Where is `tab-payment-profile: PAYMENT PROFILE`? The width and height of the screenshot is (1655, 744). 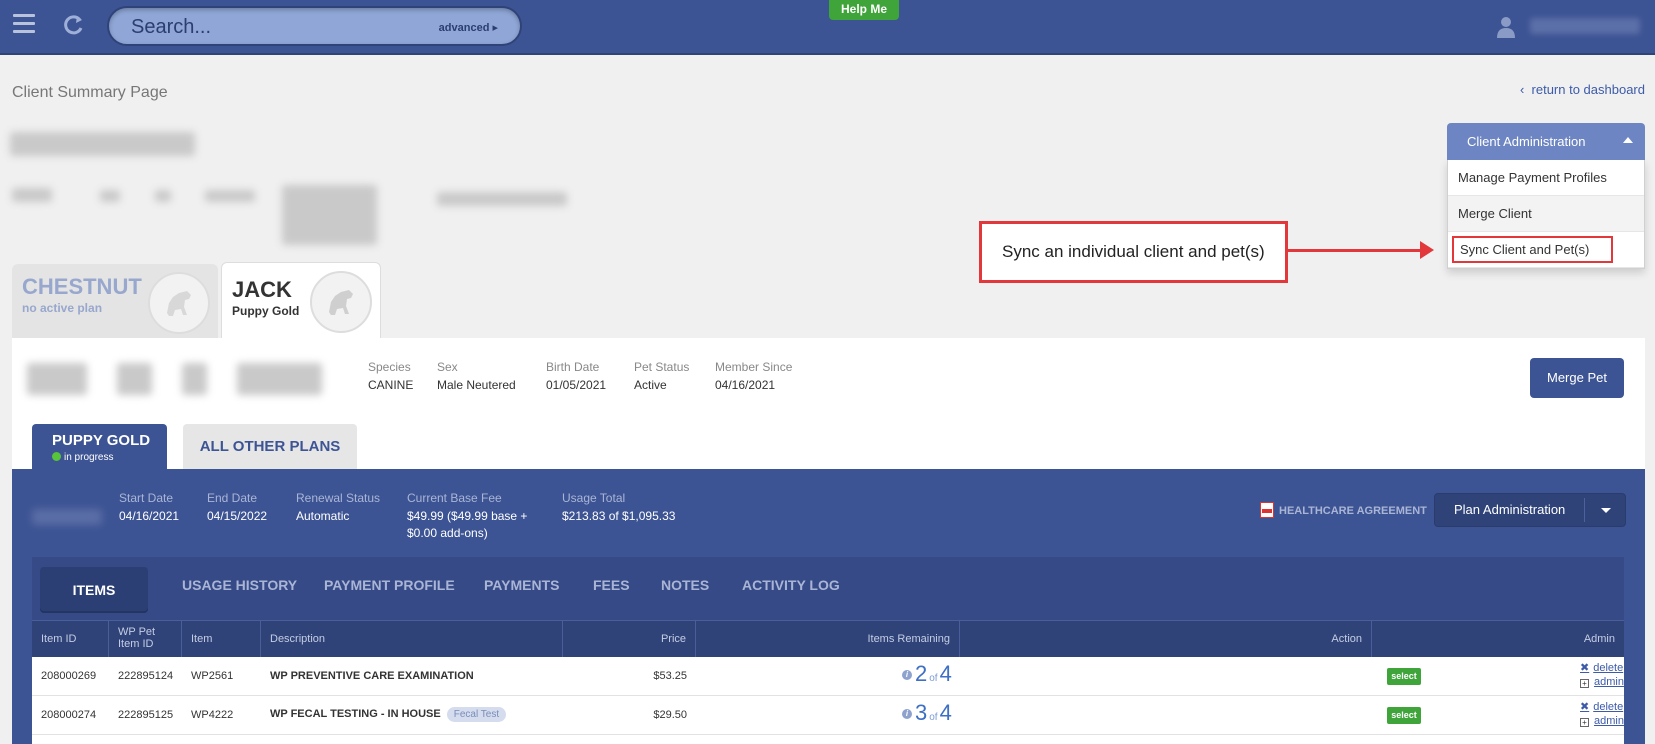
tab-payment-profile: PAYMENT PROFILE is located at coordinates (389, 585).